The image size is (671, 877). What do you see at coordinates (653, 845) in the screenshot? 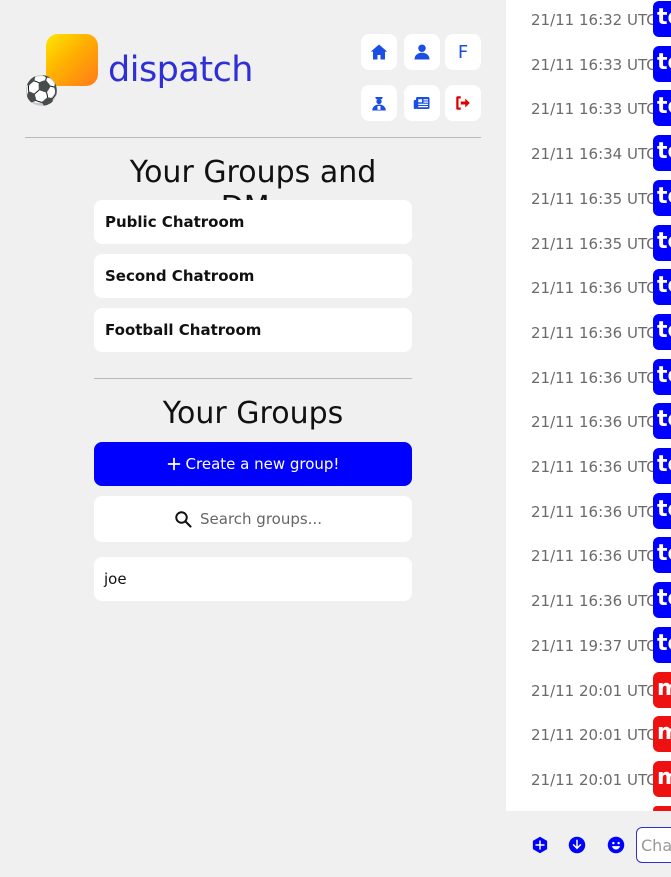
I see `chat-input` at bounding box center [653, 845].